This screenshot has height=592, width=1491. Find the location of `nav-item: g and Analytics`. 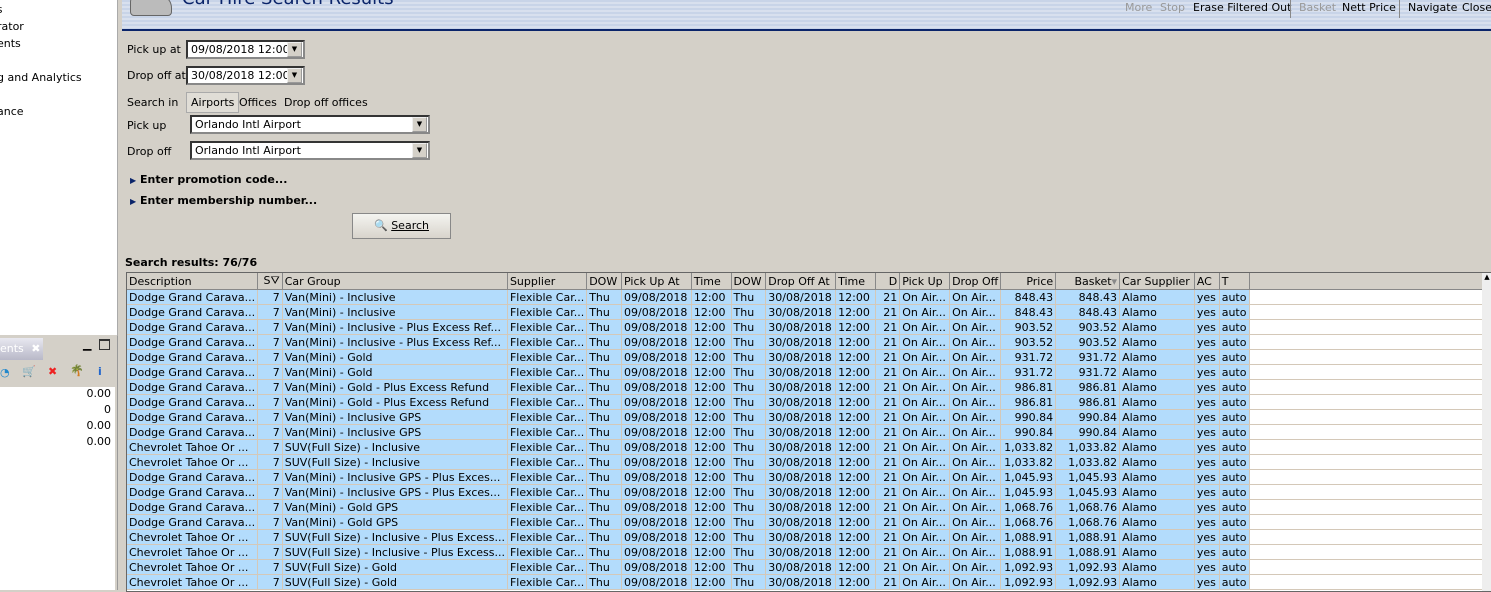

nav-item: g and Analytics is located at coordinates (42, 77).